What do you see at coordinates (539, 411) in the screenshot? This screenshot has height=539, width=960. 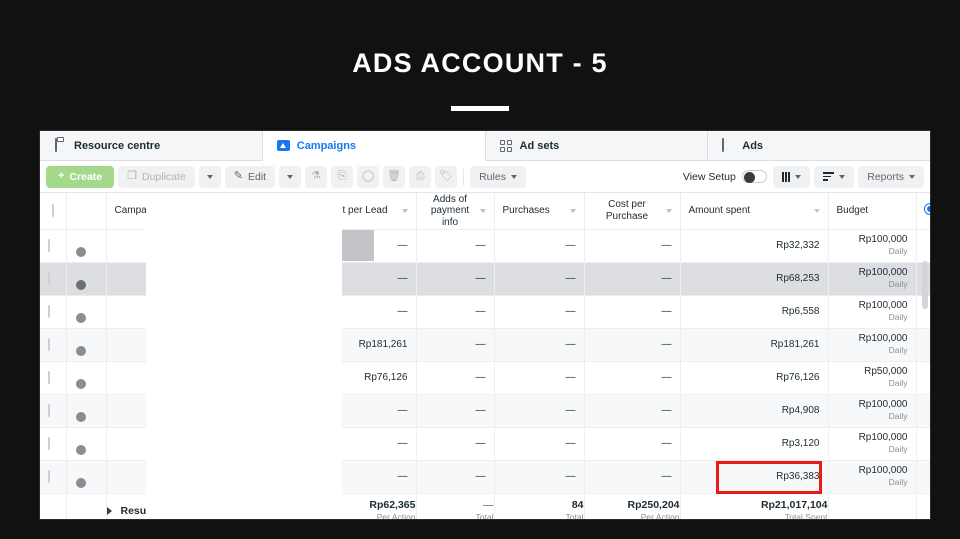 I see `cell-purchases: —` at bounding box center [539, 411].